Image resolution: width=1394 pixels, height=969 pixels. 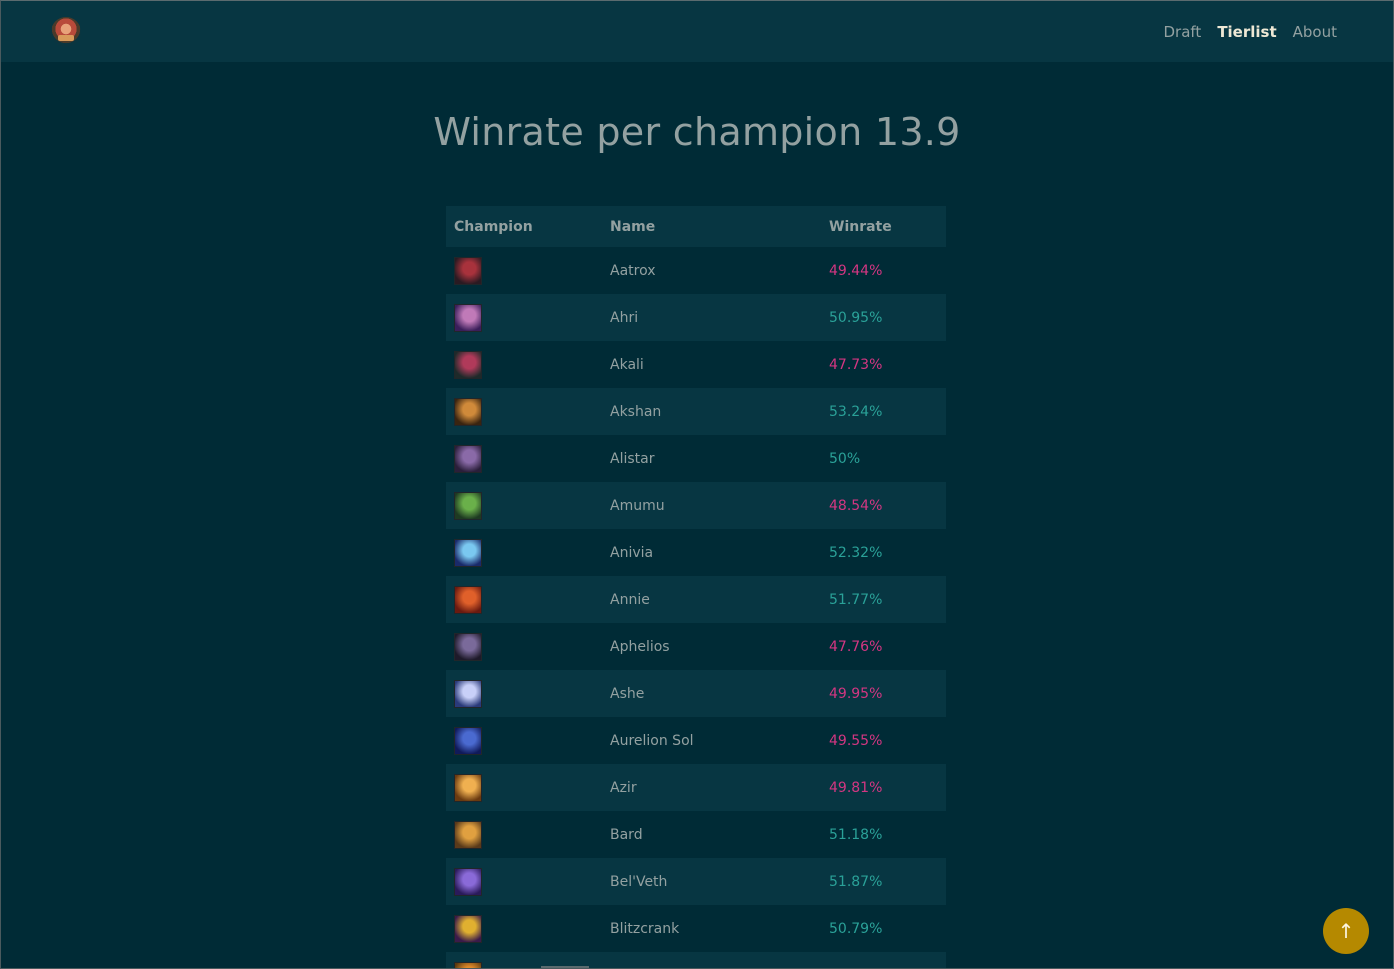 I want to click on champion-name: Annie, so click(x=630, y=599).